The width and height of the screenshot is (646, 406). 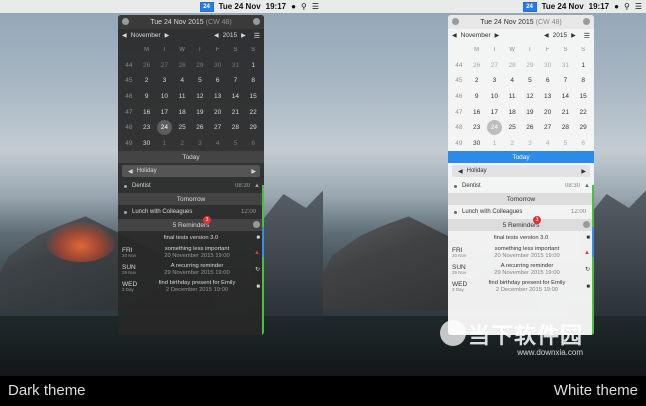 What do you see at coordinates (167, 35) in the screenshot?
I see `next-month-icon: ▶` at bounding box center [167, 35].